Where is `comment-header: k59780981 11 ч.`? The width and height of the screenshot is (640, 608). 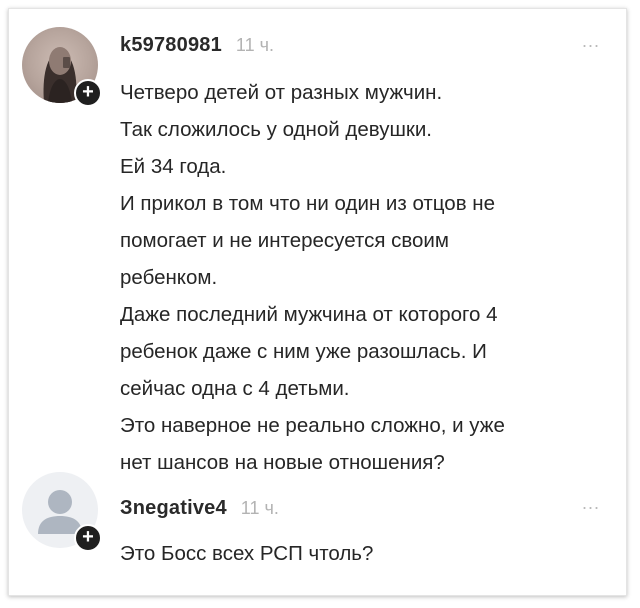
comment-header: k59780981 11 ч. is located at coordinates (197, 49).